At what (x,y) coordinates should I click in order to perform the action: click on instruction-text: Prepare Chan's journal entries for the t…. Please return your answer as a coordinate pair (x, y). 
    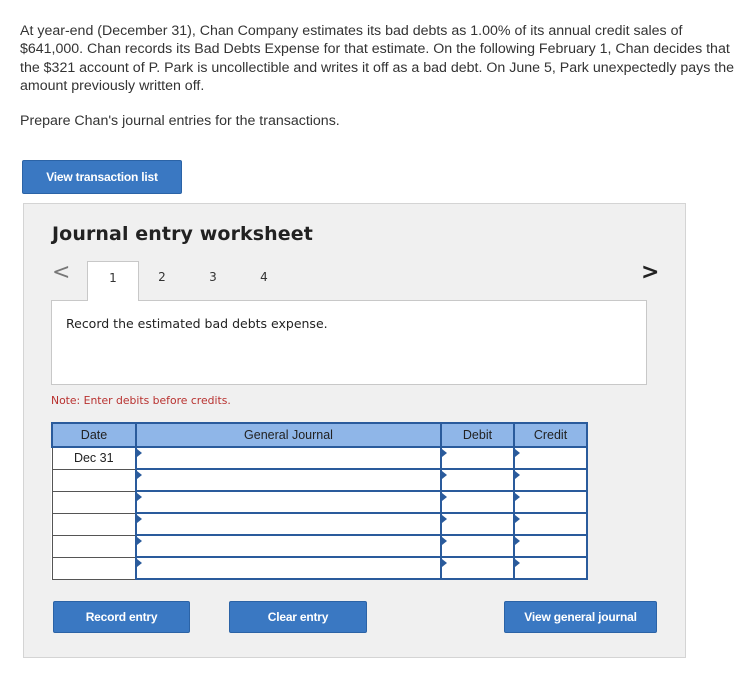
    Looking at the image, I should click on (180, 121).